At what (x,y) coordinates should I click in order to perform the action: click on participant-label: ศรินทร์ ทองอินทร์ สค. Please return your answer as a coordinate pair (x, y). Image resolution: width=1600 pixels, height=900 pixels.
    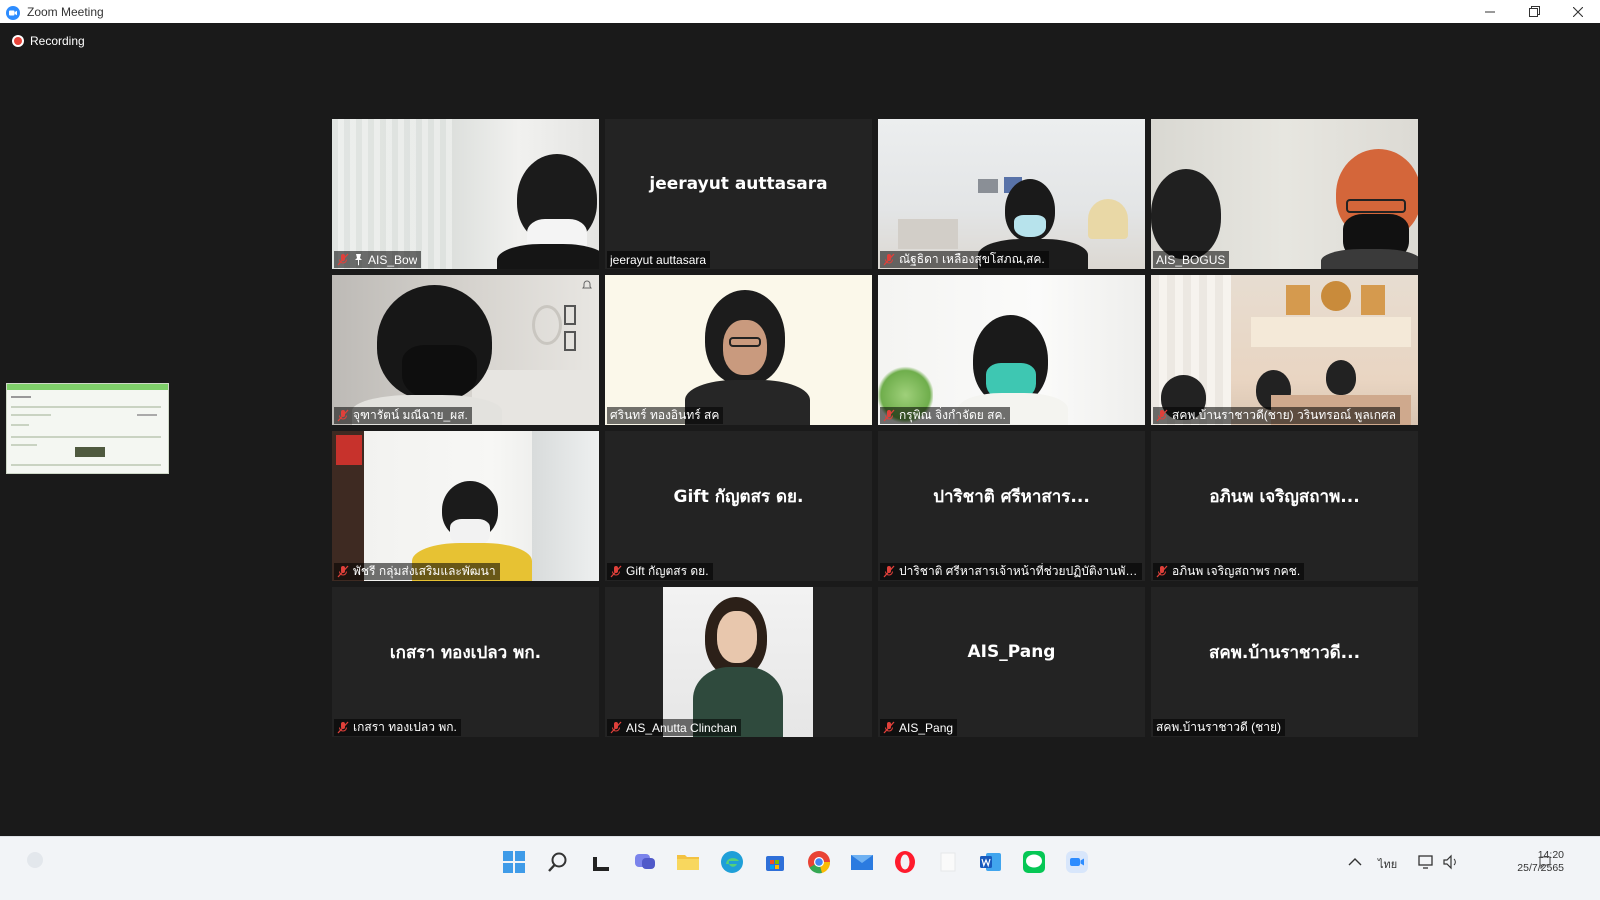
    Looking at the image, I should click on (665, 415).